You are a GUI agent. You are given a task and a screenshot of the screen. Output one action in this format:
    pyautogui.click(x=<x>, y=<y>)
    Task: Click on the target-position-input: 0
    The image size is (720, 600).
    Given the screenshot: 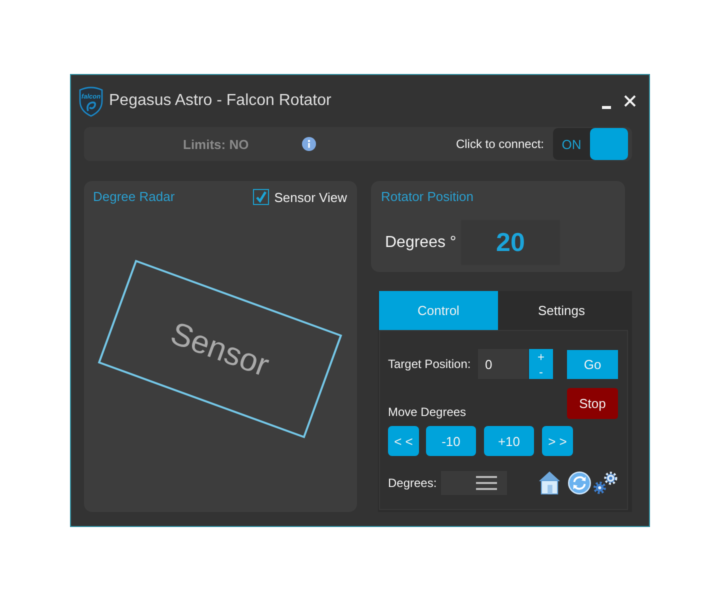 What is the action you would take?
    pyautogui.click(x=503, y=364)
    